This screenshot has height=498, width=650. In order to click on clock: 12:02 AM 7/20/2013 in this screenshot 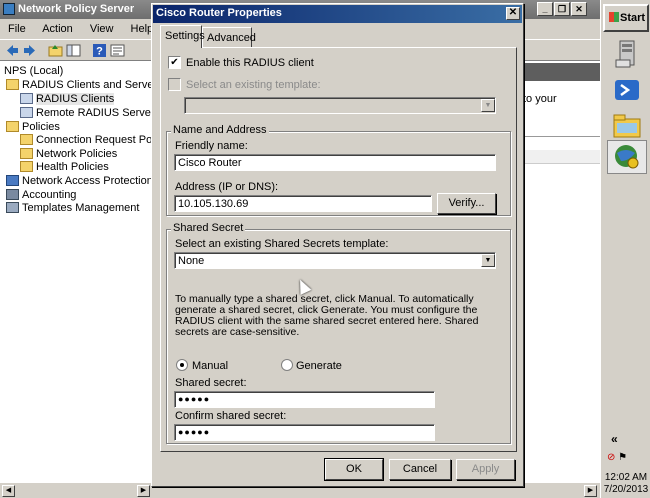, I will do `click(625, 484)`.